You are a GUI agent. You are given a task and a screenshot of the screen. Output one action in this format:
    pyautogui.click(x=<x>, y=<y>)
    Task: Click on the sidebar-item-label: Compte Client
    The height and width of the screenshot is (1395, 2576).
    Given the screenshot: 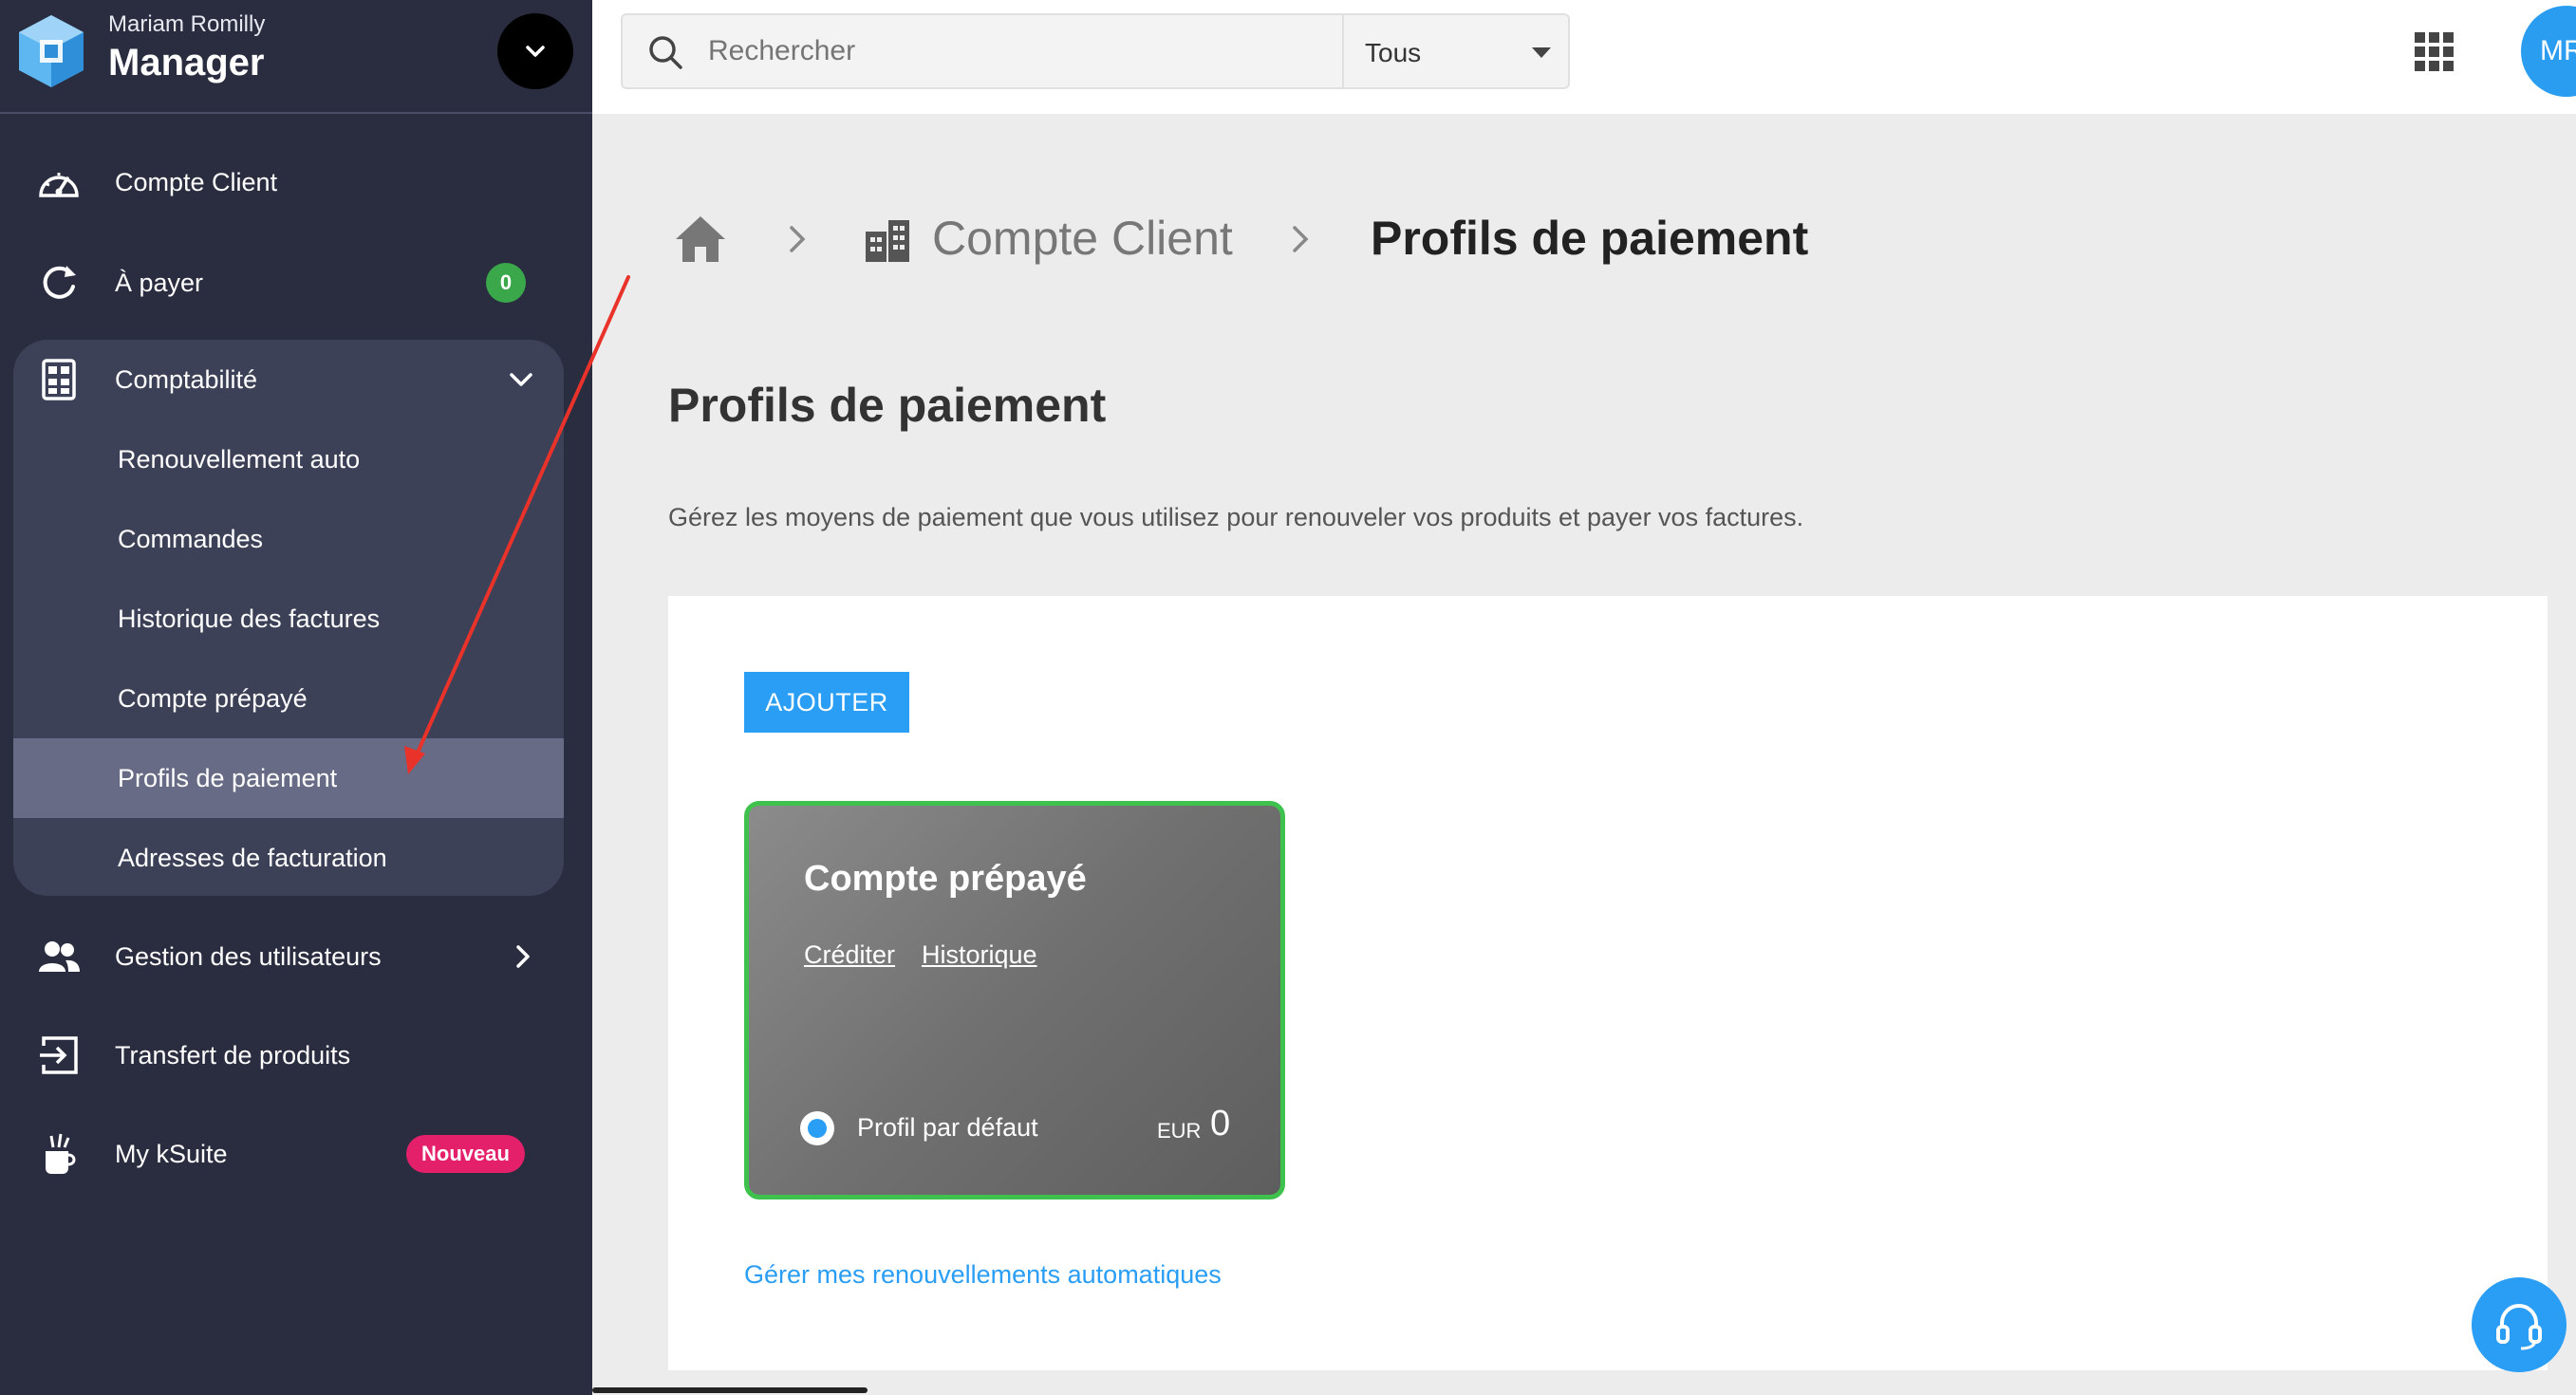 What is the action you would take?
    pyautogui.click(x=196, y=181)
    